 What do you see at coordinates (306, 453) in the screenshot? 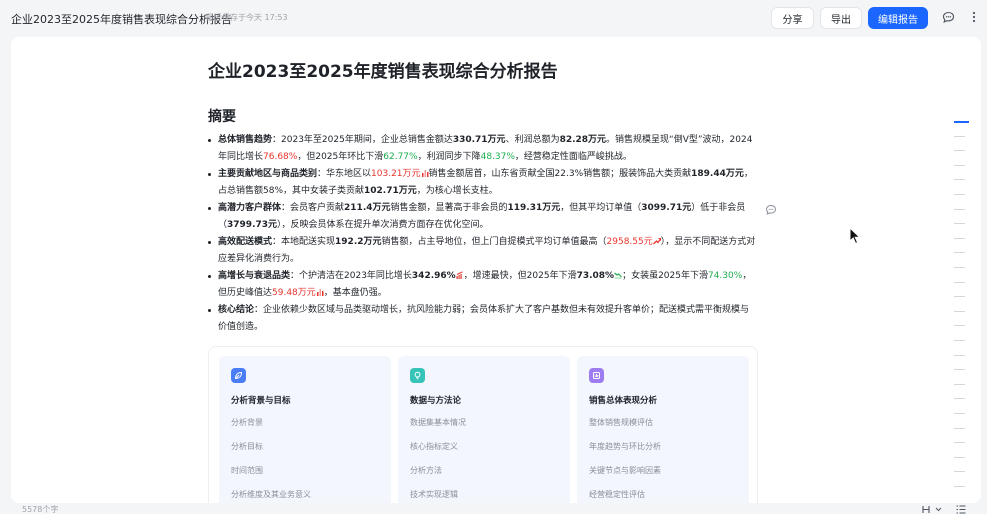
I see `card-link: 分析目标` at bounding box center [306, 453].